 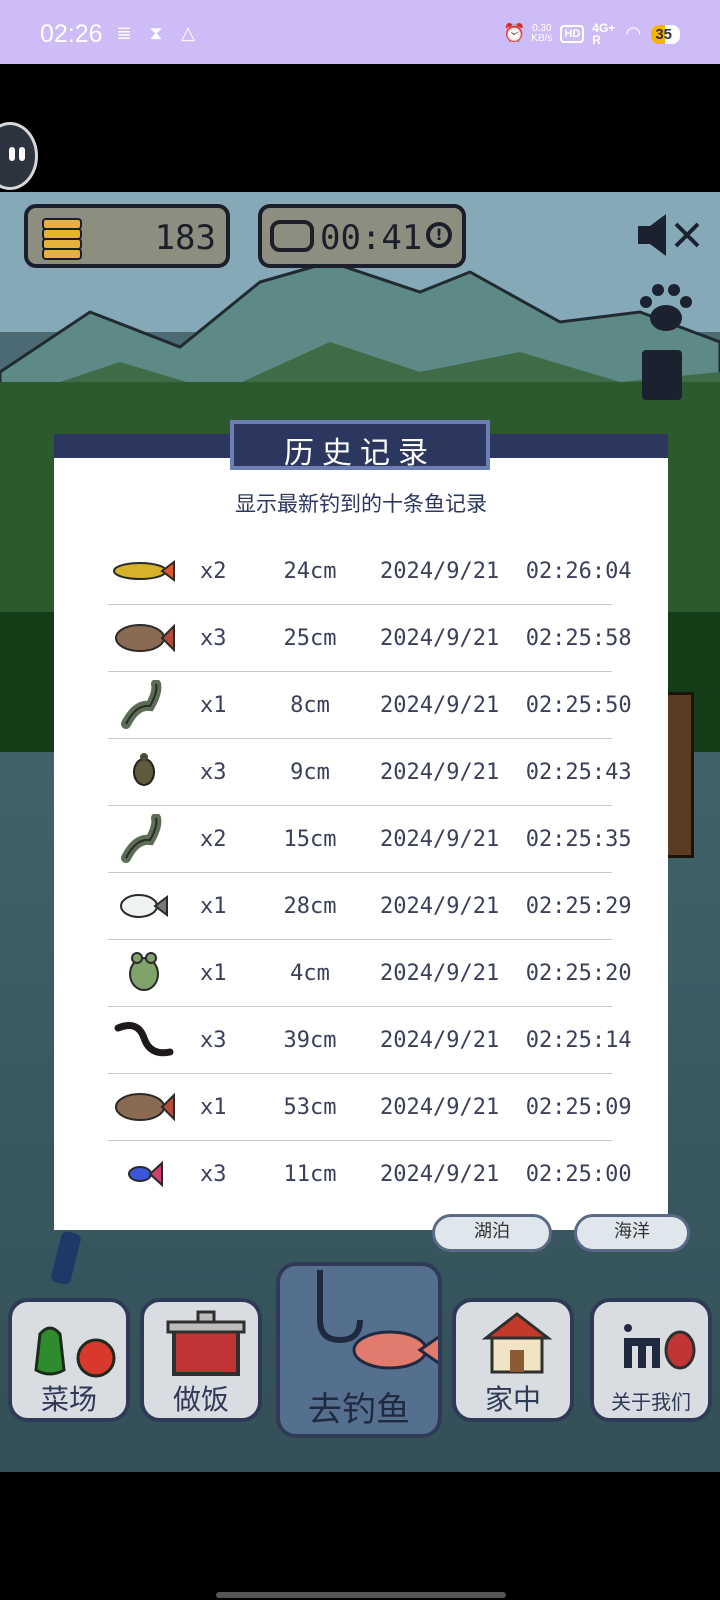 I want to click on nav-vegetable-market: 菜场, so click(x=69, y=1360).